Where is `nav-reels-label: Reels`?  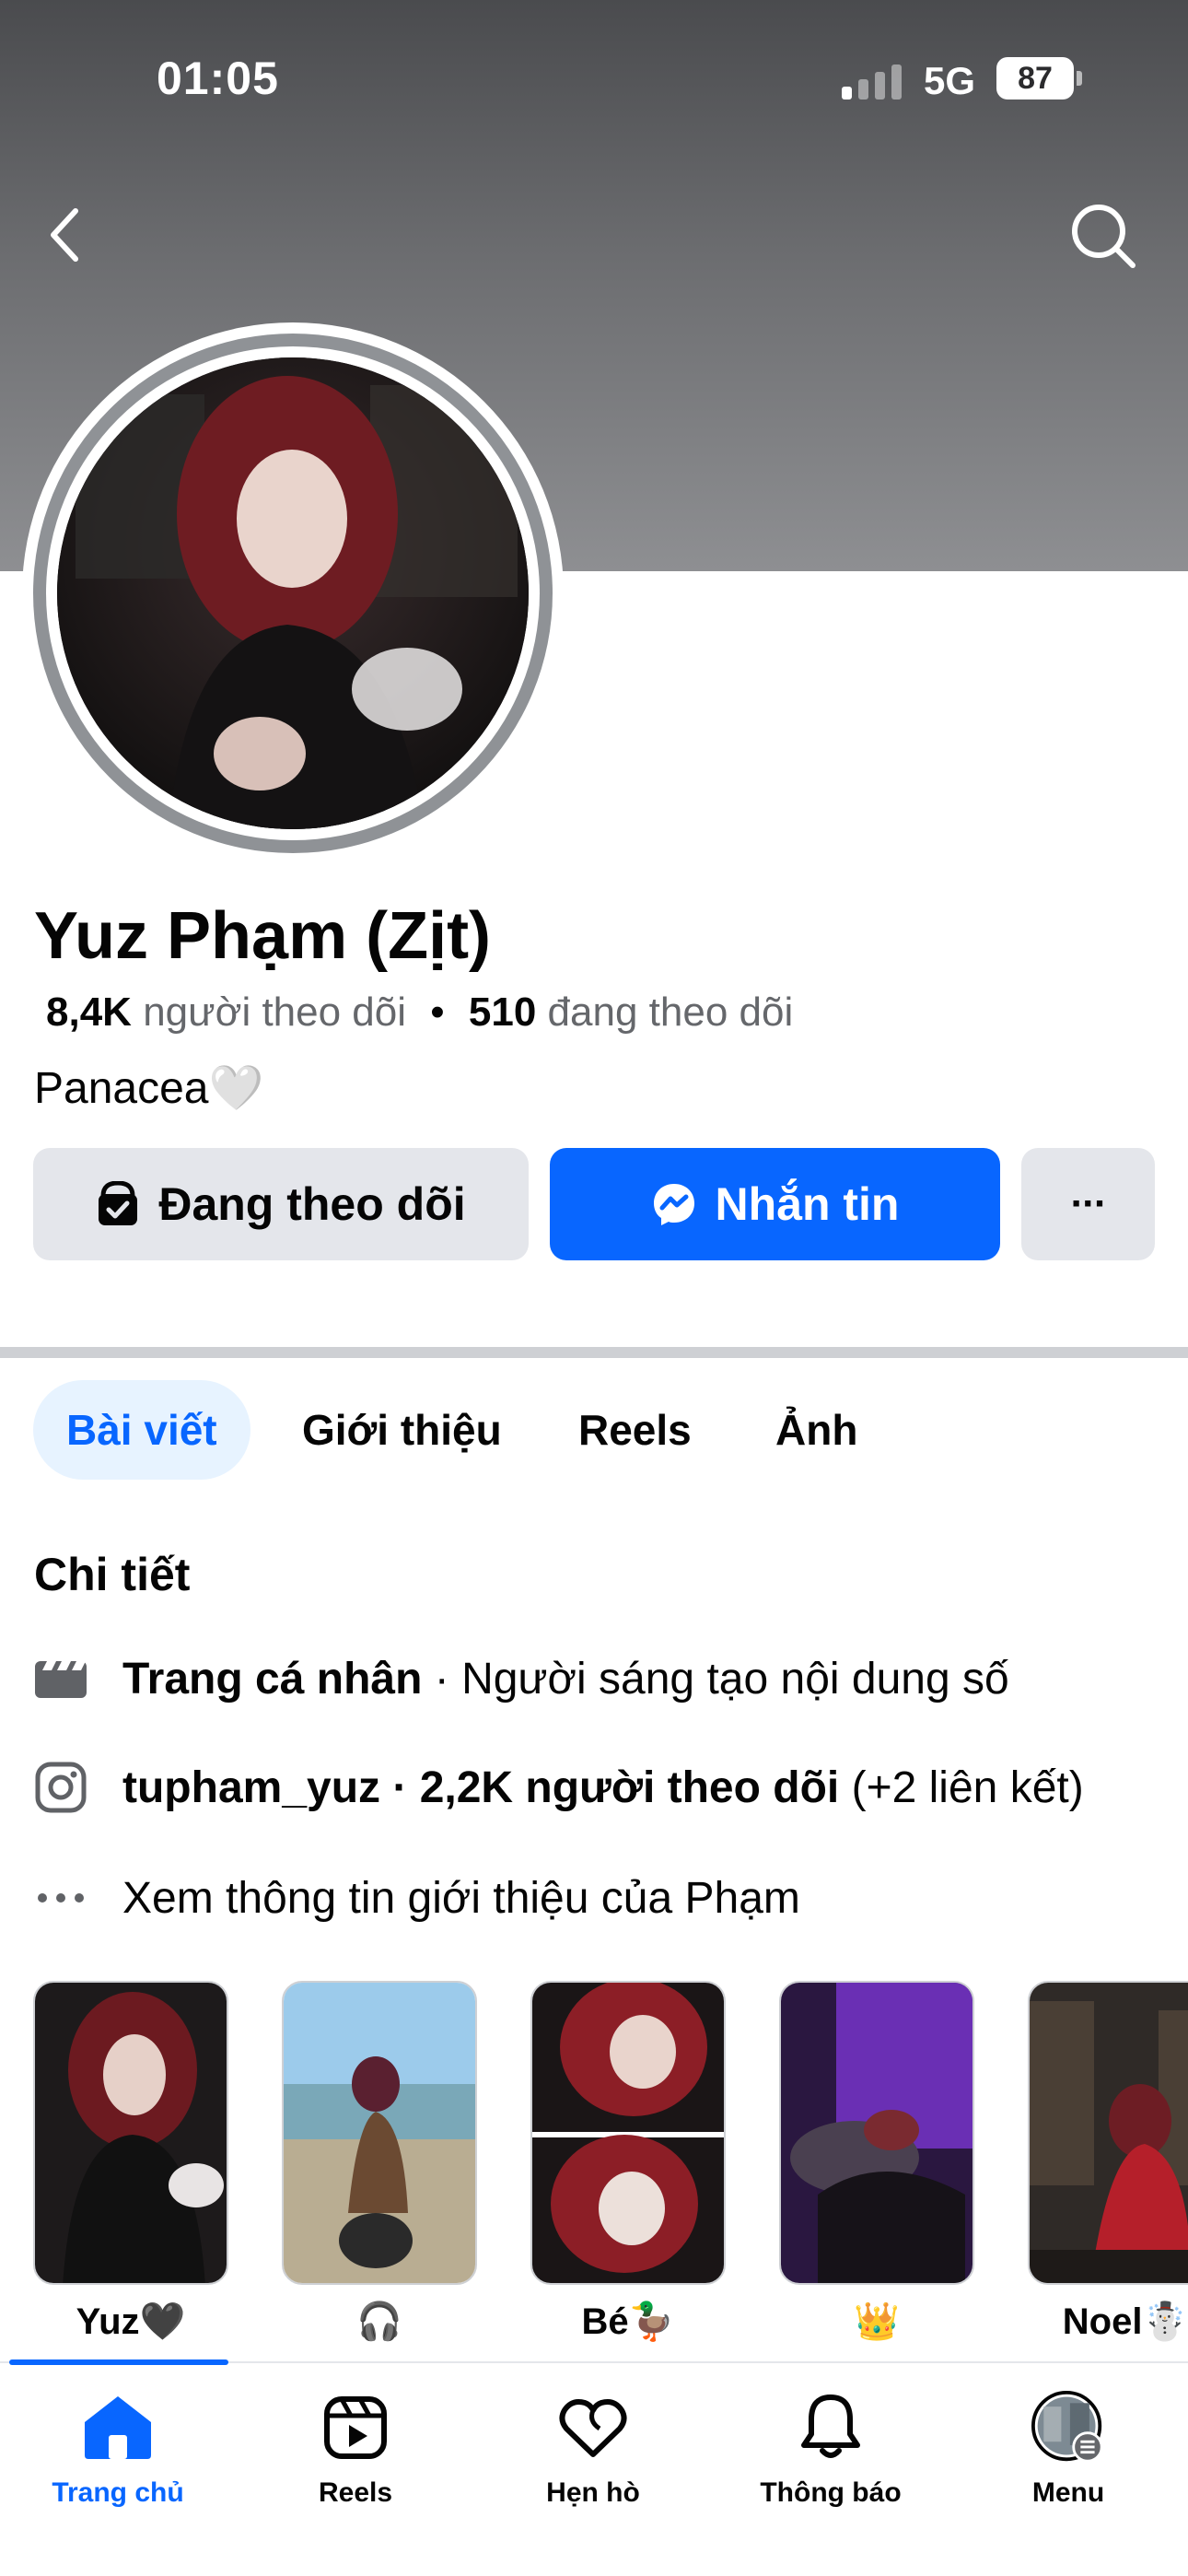 nav-reels-label: Reels is located at coordinates (355, 2492).